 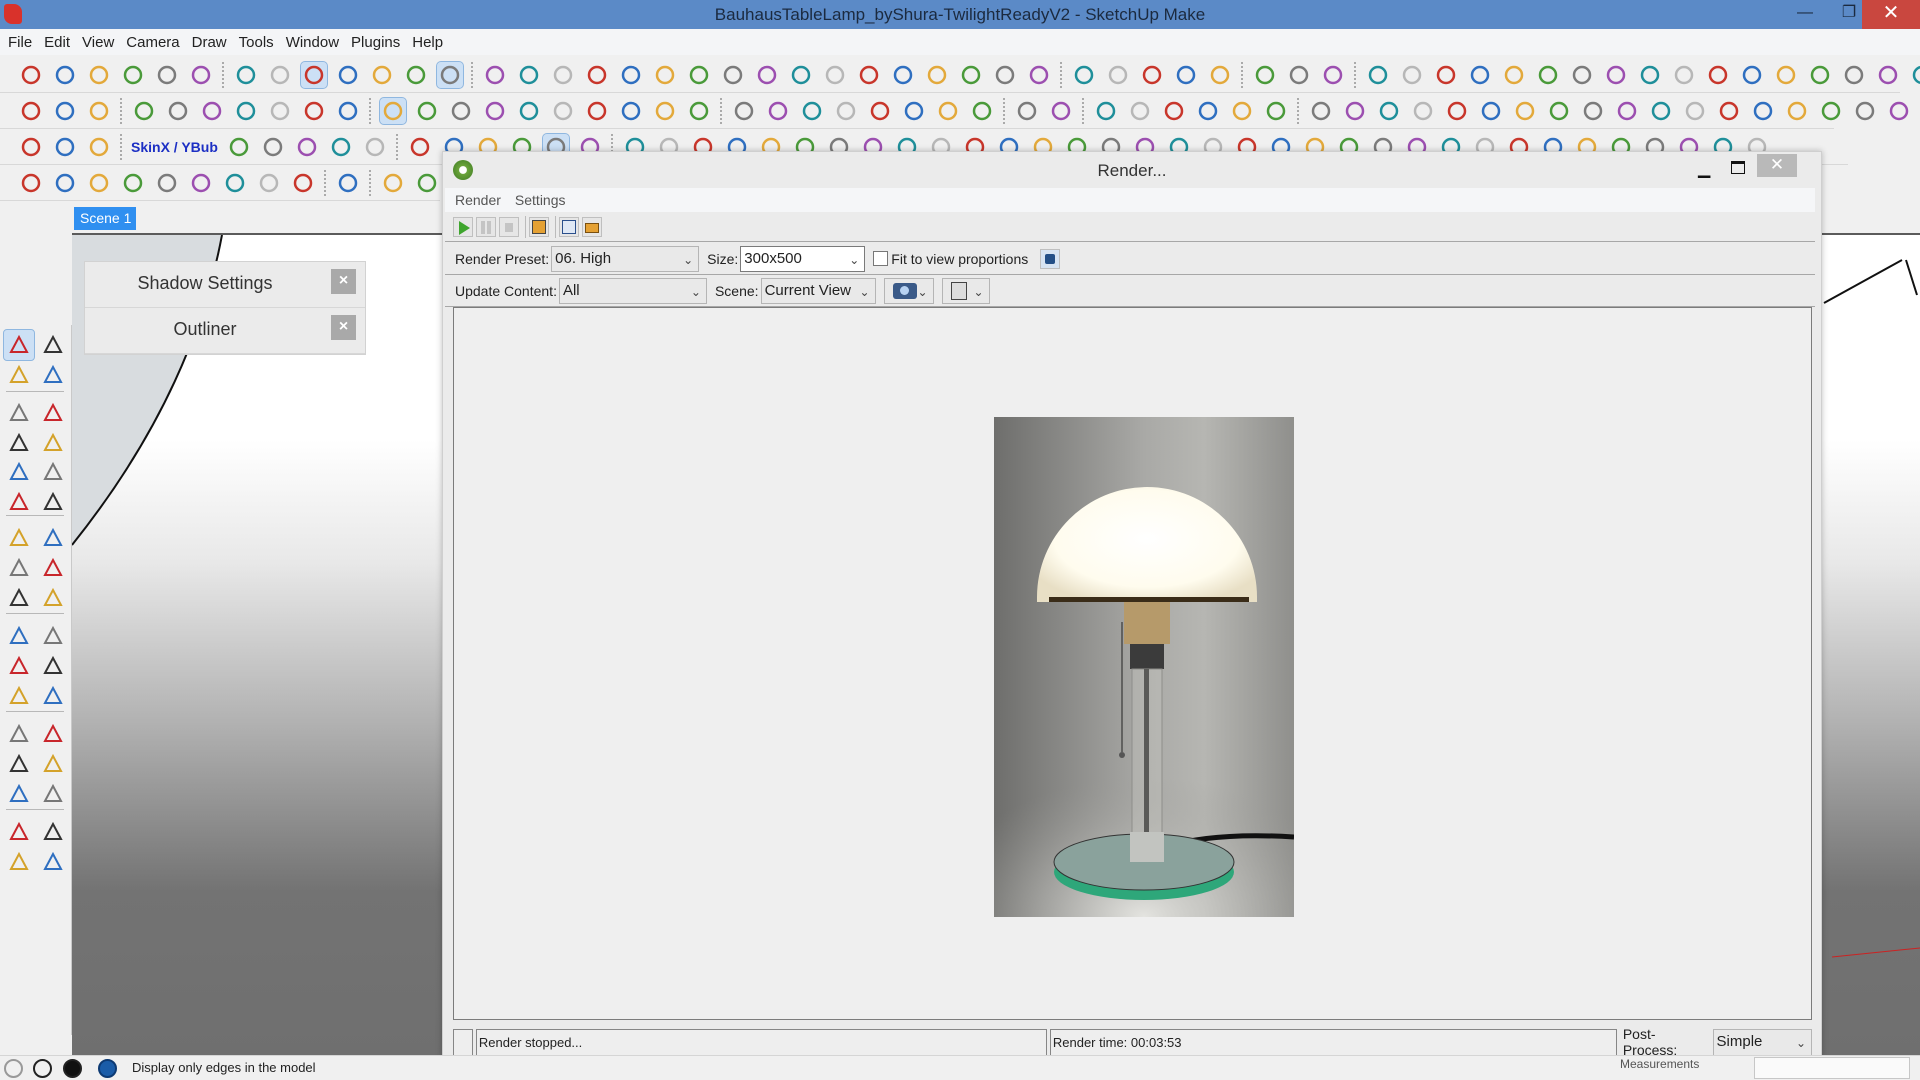 What do you see at coordinates (1005, 75) in the screenshot?
I see `curve-tools-icon` at bounding box center [1005, 75].